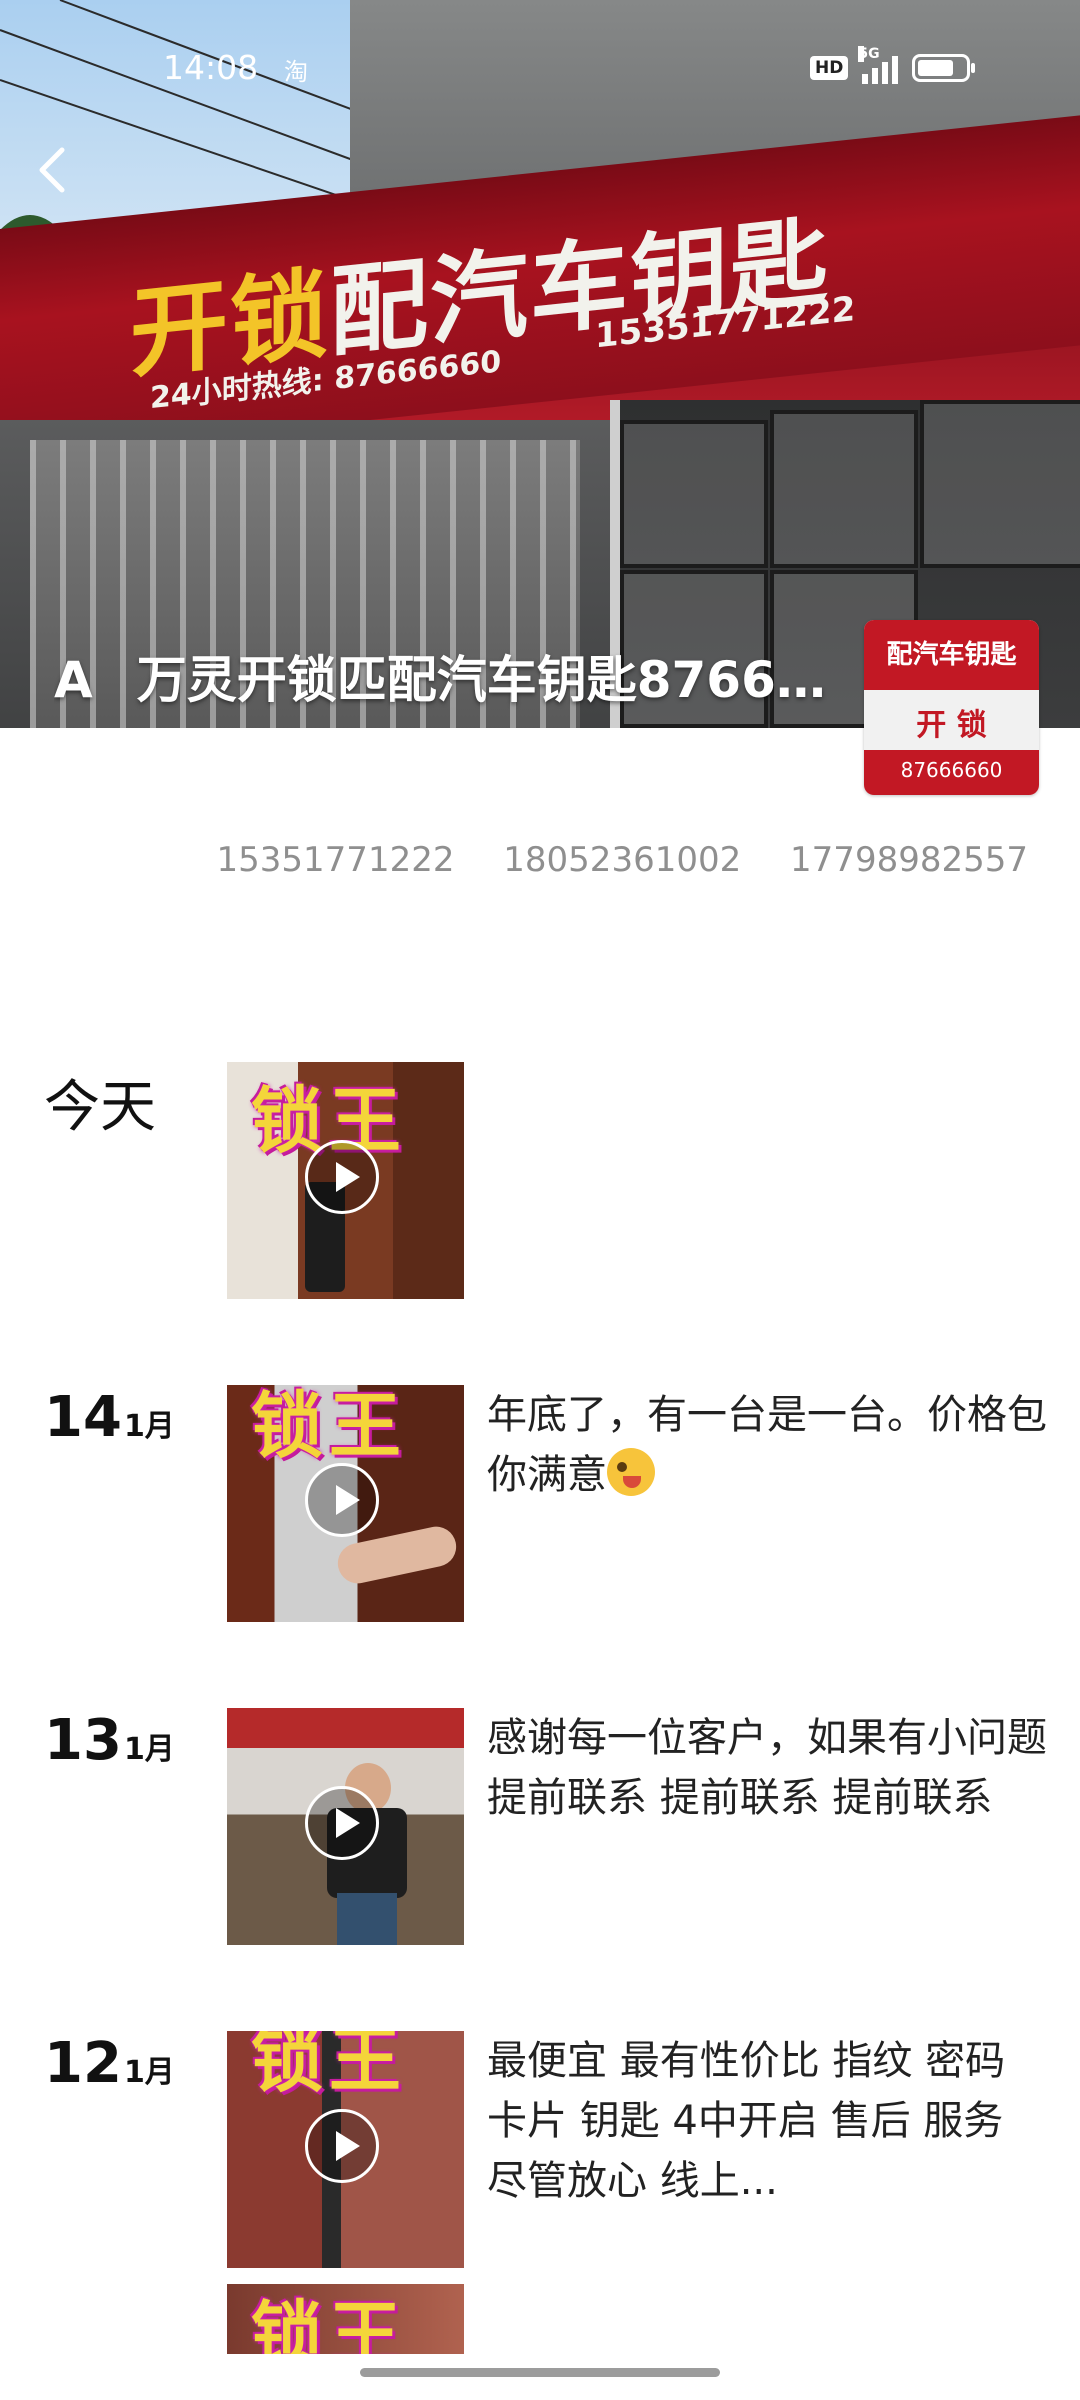 Image resolution: width=1080 pixels, height=2400 pixels. What do you see at coordinates (296, 72) in the screenshot?
I see `taobao-notification-icon: 淘` at bounding box center [296, 72].